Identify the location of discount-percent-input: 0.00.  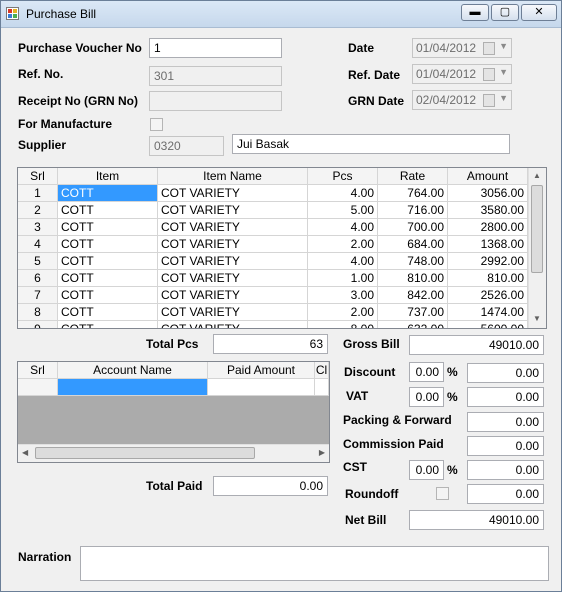
(426, 372).